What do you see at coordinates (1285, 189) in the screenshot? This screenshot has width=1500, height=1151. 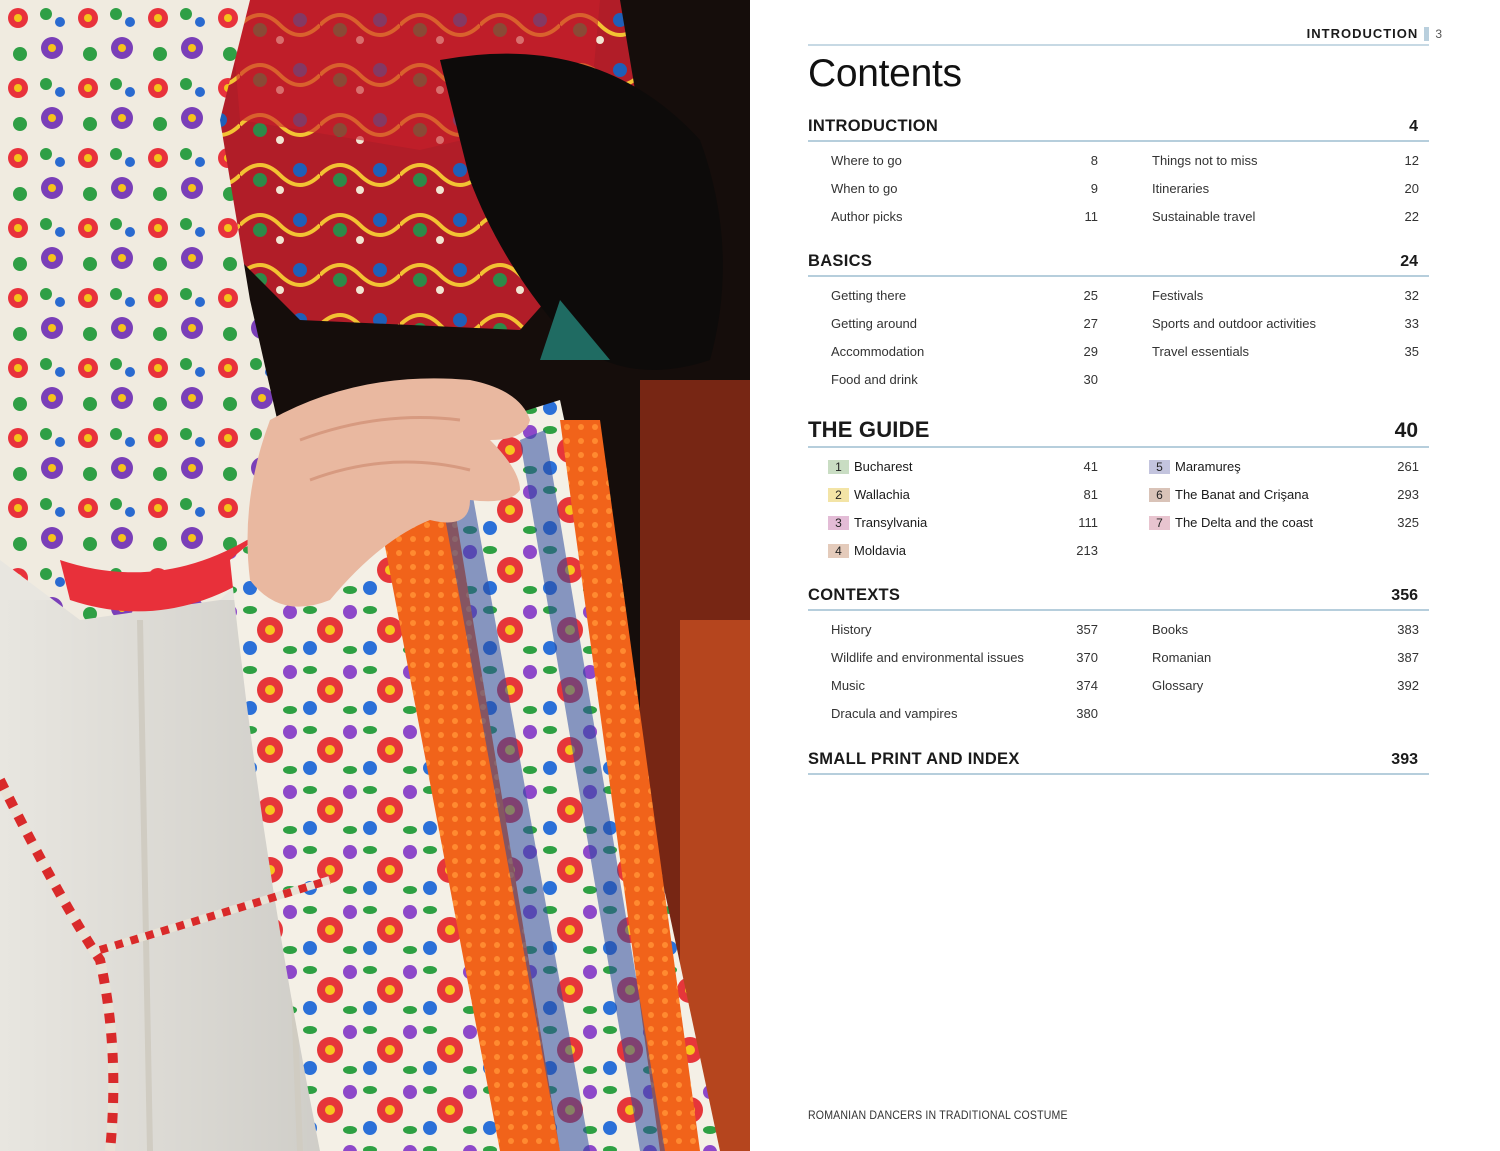 I see `toc-entry: Itineraries 20` at bounding box center [1285, 189].